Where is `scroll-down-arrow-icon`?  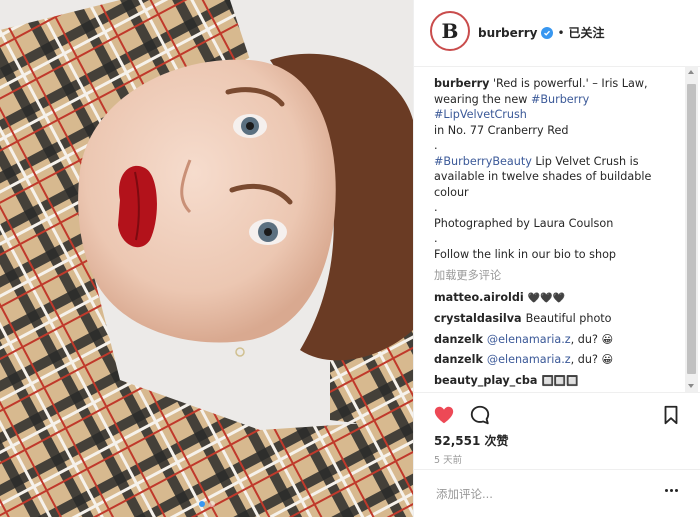 scroll-down-arrow-icon is located at coordinates (691, 386).